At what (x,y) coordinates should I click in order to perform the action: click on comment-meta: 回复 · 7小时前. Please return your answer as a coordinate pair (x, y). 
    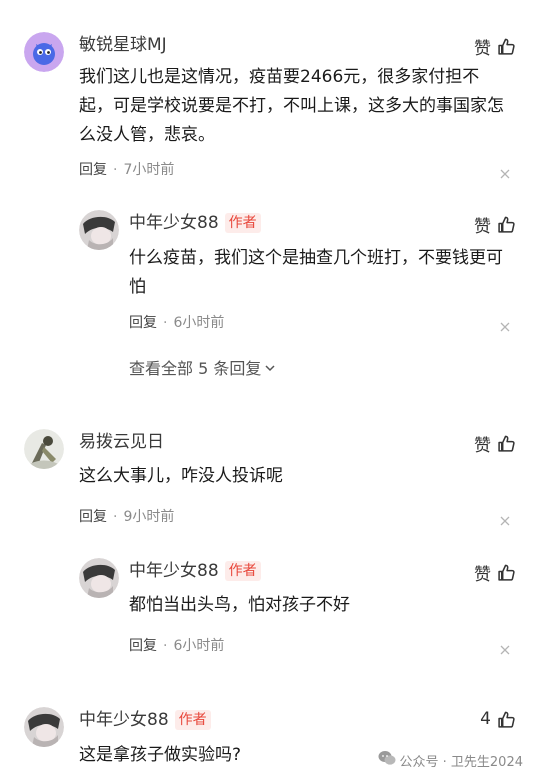
    Looking at the image, I should click on (126, 169).